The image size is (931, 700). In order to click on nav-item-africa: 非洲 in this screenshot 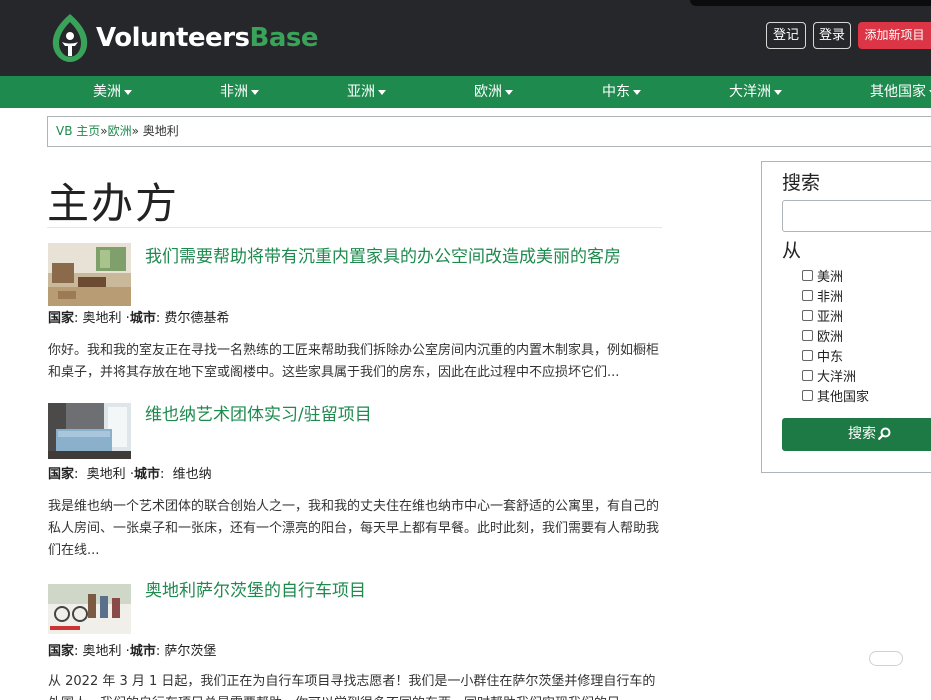, I will do `click(239, 92)`.